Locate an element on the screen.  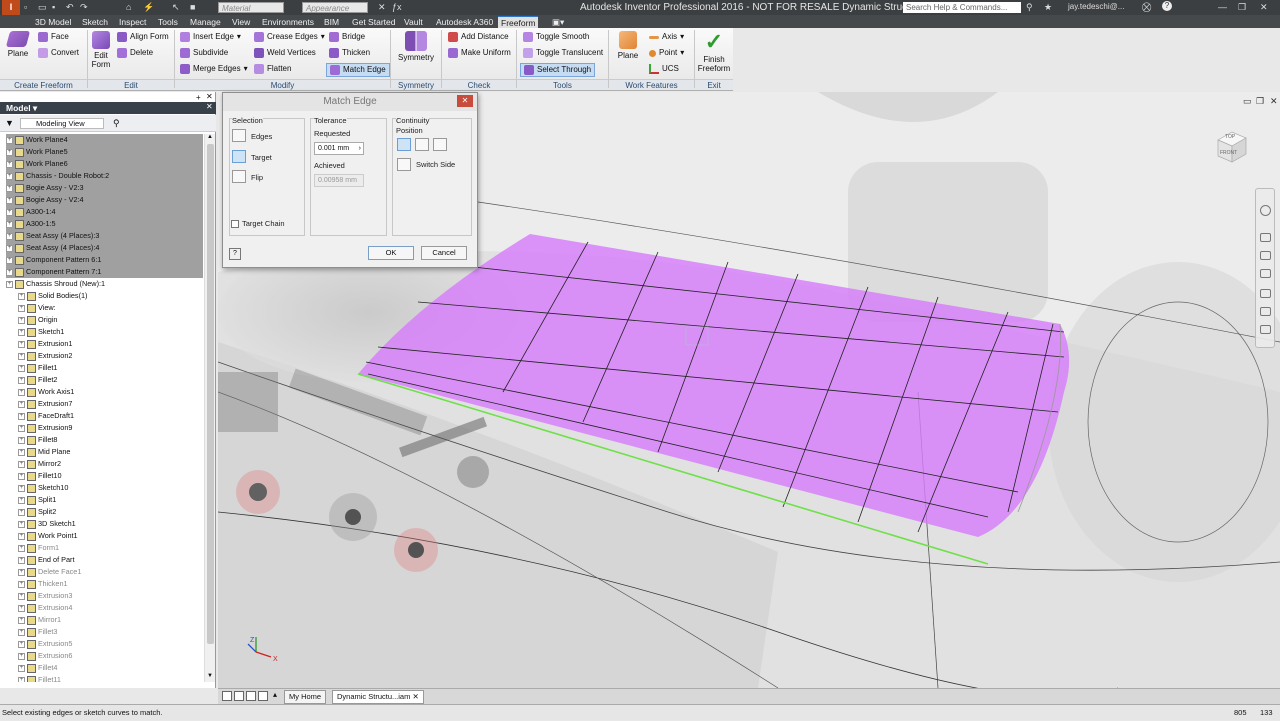
delete-button: Delete is located at coordinates (135, 53).